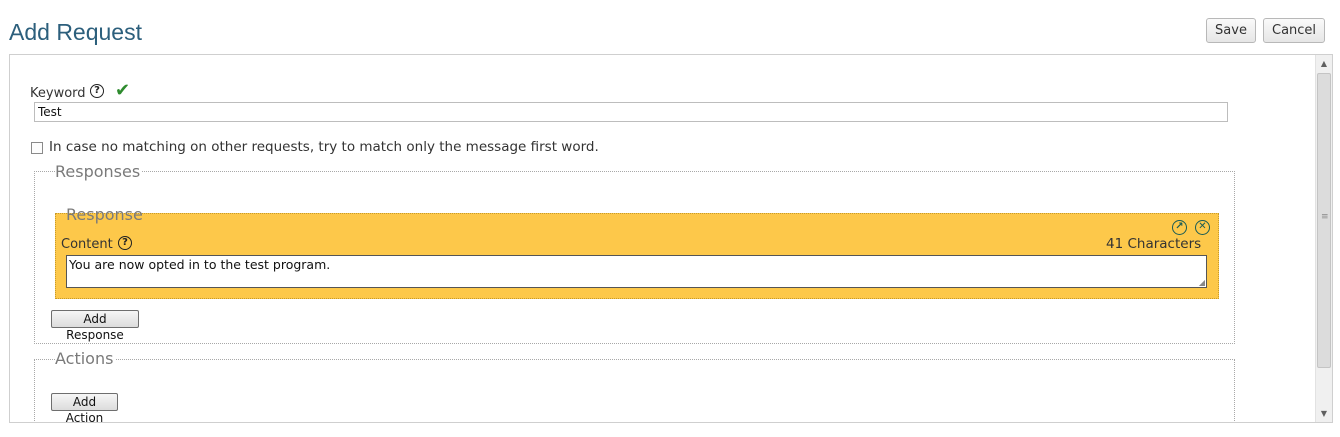 This screenshot has width=1340, height=437. Describe the element at coordinates (1325, 217) in the screenshot. I see `thumb-grip-icon: ≡` at that location.